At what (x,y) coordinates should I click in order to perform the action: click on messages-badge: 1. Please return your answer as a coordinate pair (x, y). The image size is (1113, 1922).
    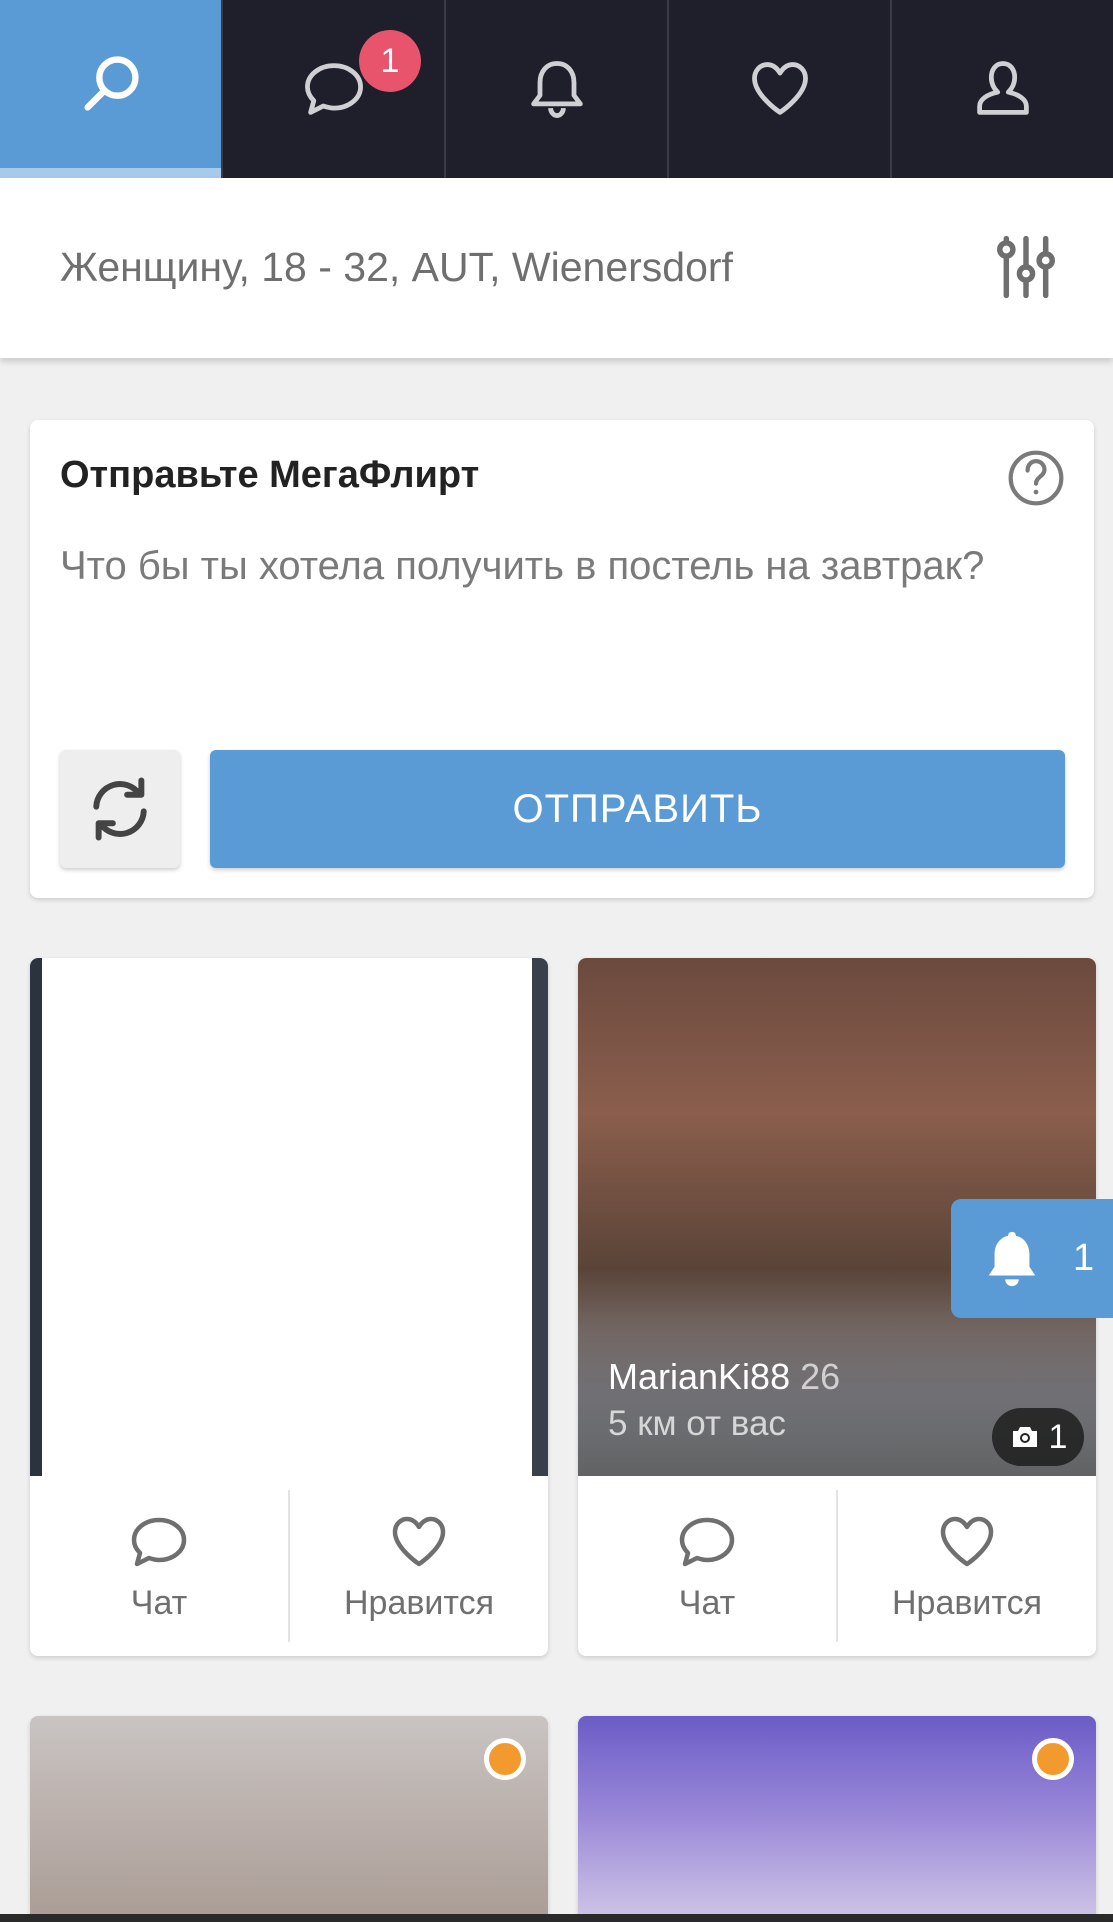
    Looking at the image, I should click on (390, 61).